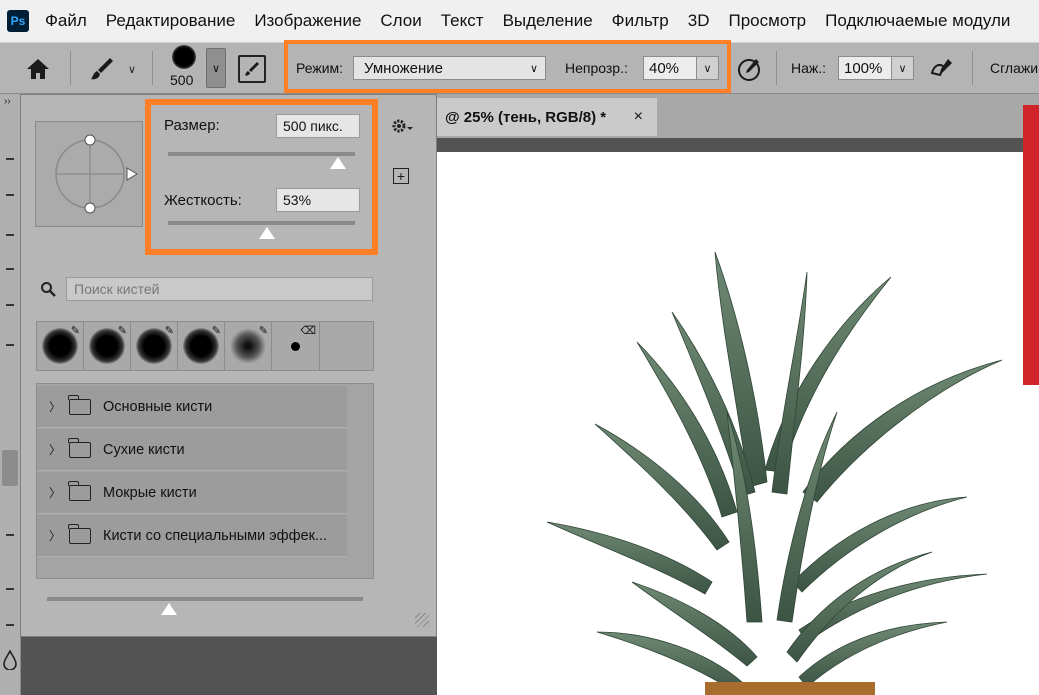 Image resolution: width=1039 pixels, height=695 pixels. I want to click on document-tab-title: @ 25% (тень, RGB/8) *, so click(526, 117).